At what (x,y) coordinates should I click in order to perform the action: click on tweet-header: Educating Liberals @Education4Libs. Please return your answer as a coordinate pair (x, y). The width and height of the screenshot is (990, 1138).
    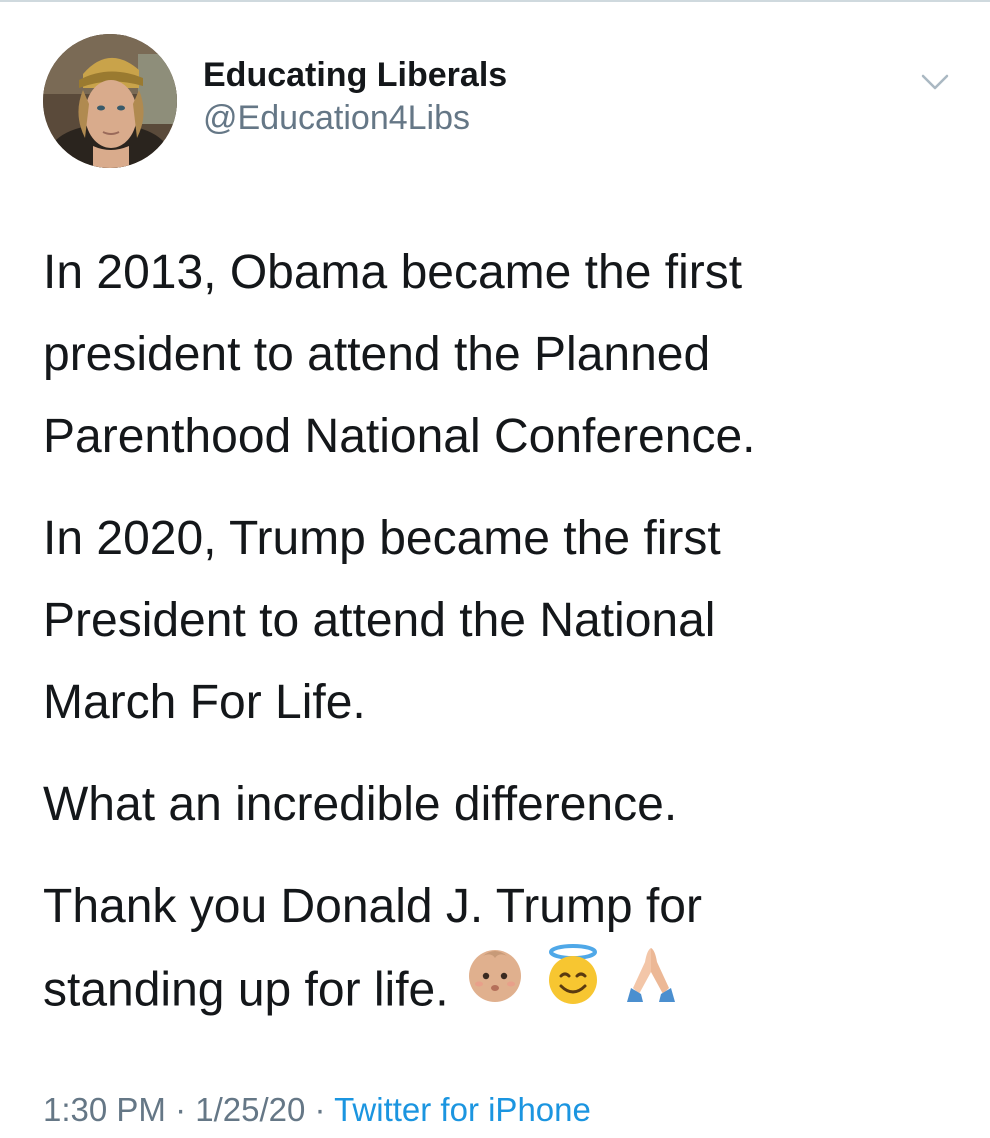
    Looking at the image, I should click on (503, 102).